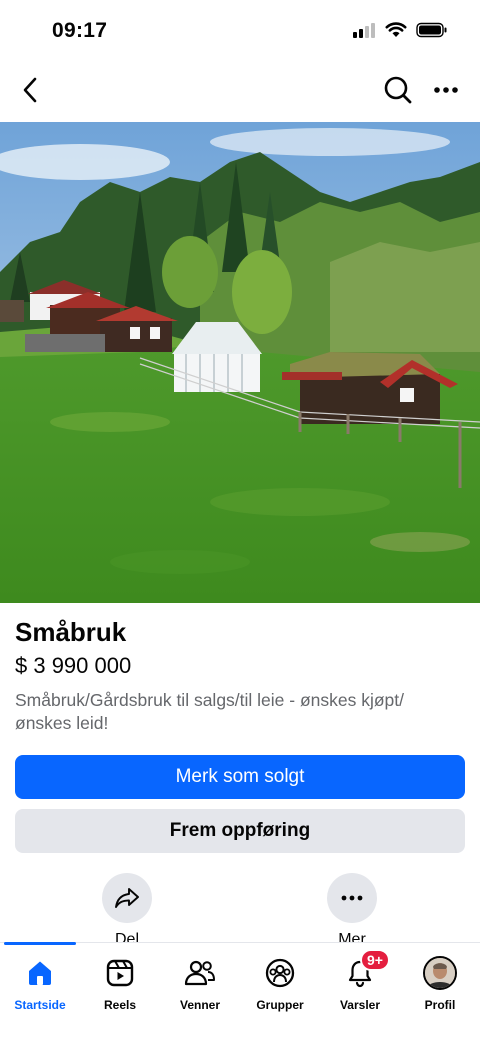  What do you see at coordinates (240, 31) in the screenshot?
I see `status-bar: 09:17` at bounding box center [240, 31].